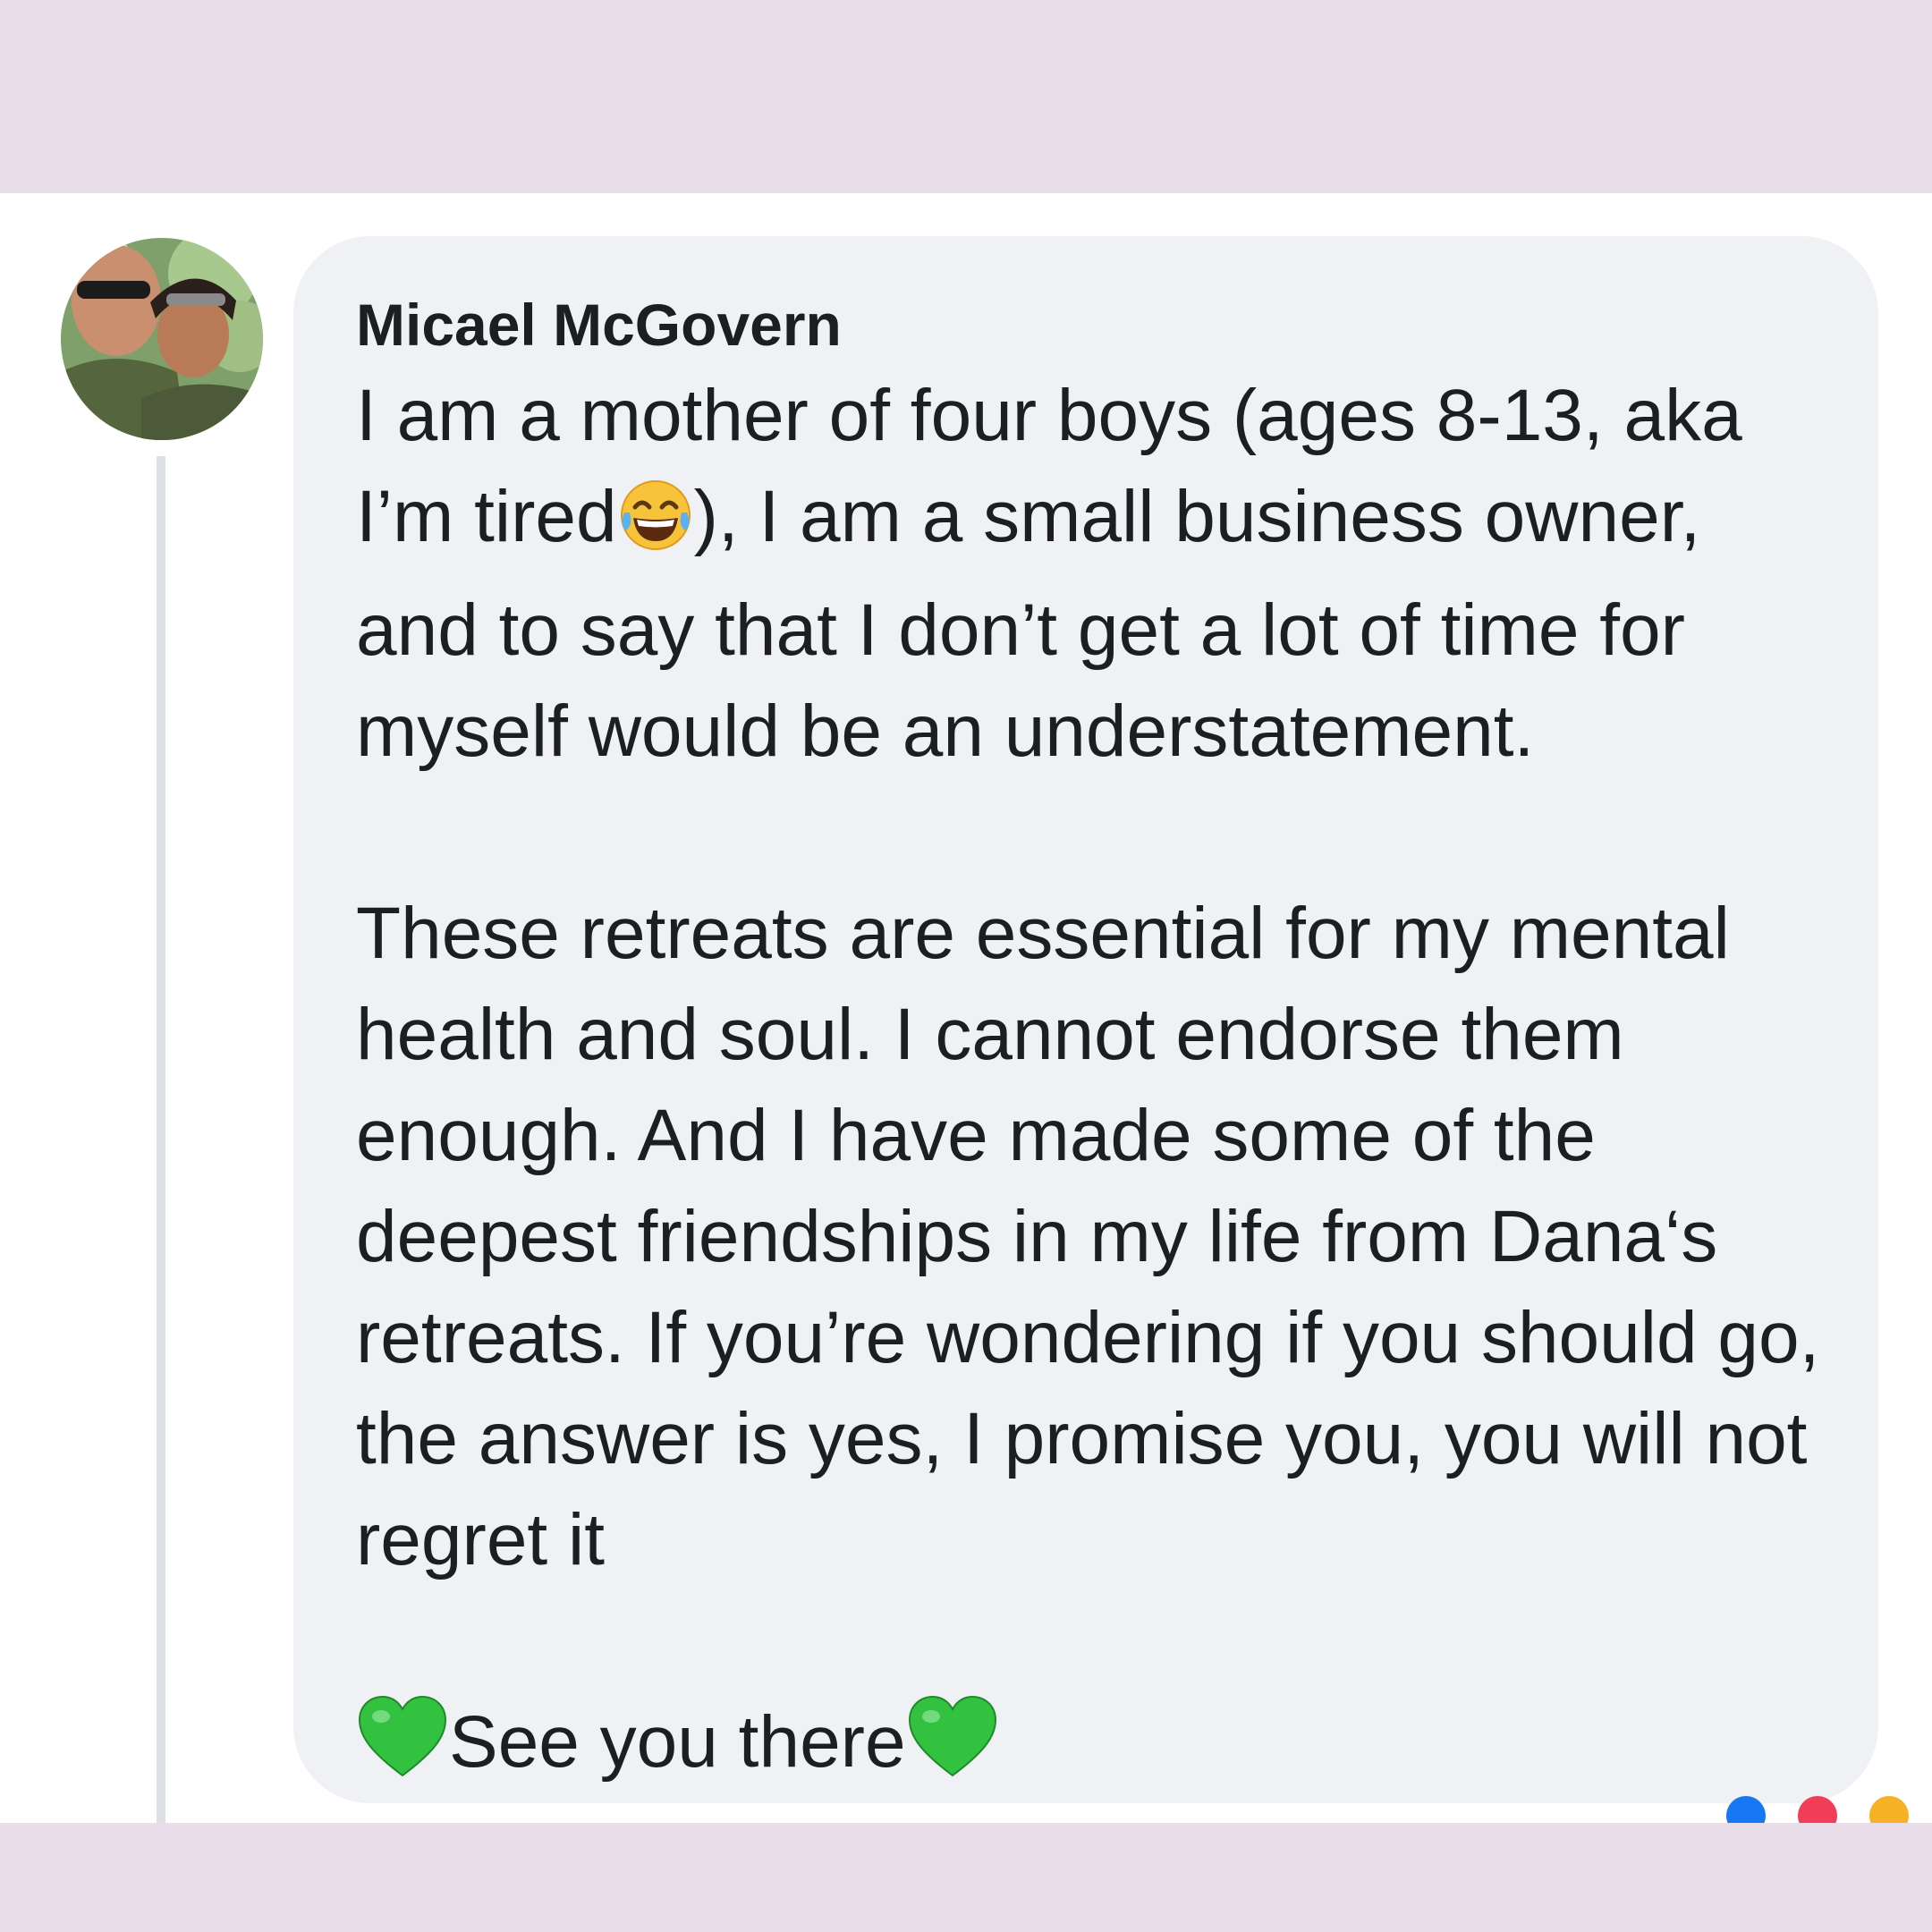 The height and width of the screenshot is (1932, 1932). What do you see at coordinates (1090, 324) in the screenshot?
I see `comment-author-name: Micael McGovern` at bounding box center [1090, 324].